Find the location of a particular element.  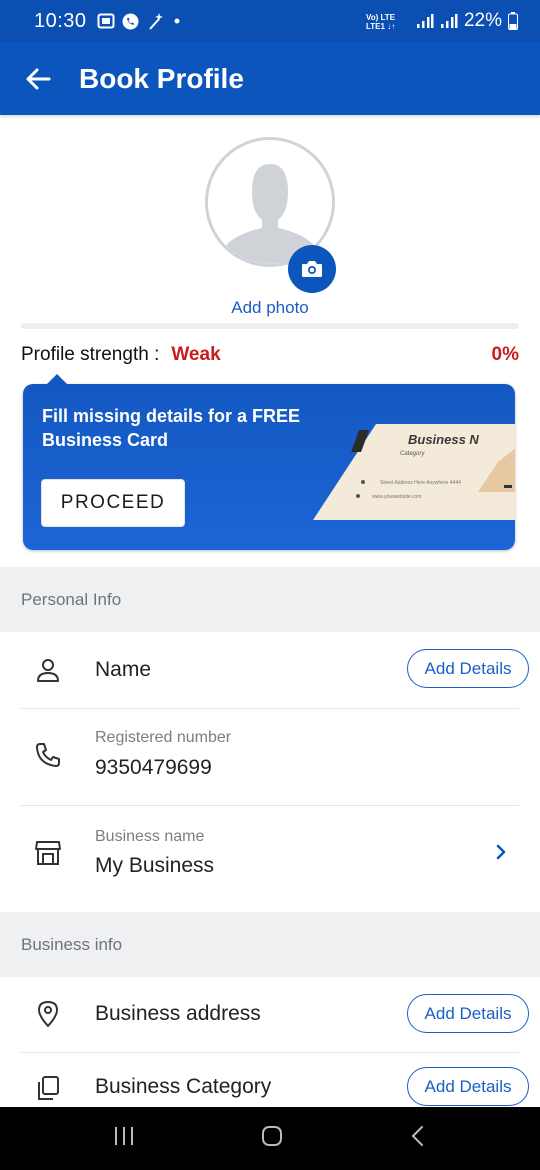

camera-icon is located at coordinates (312, 269).